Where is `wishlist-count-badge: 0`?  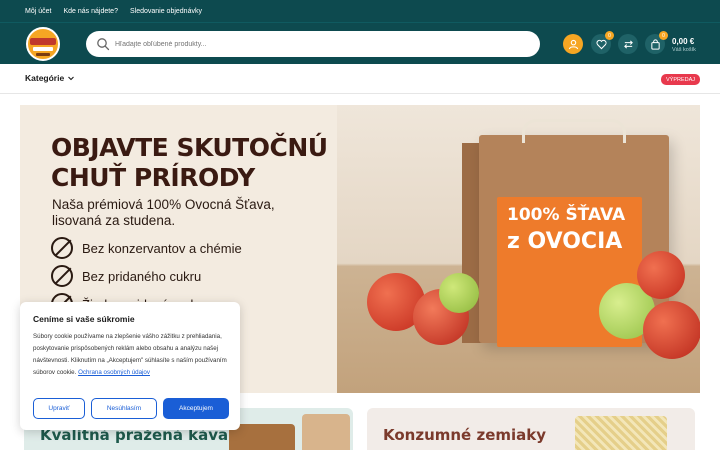 wishlist-count-badge: 0 is located at coordinates (609, 35).